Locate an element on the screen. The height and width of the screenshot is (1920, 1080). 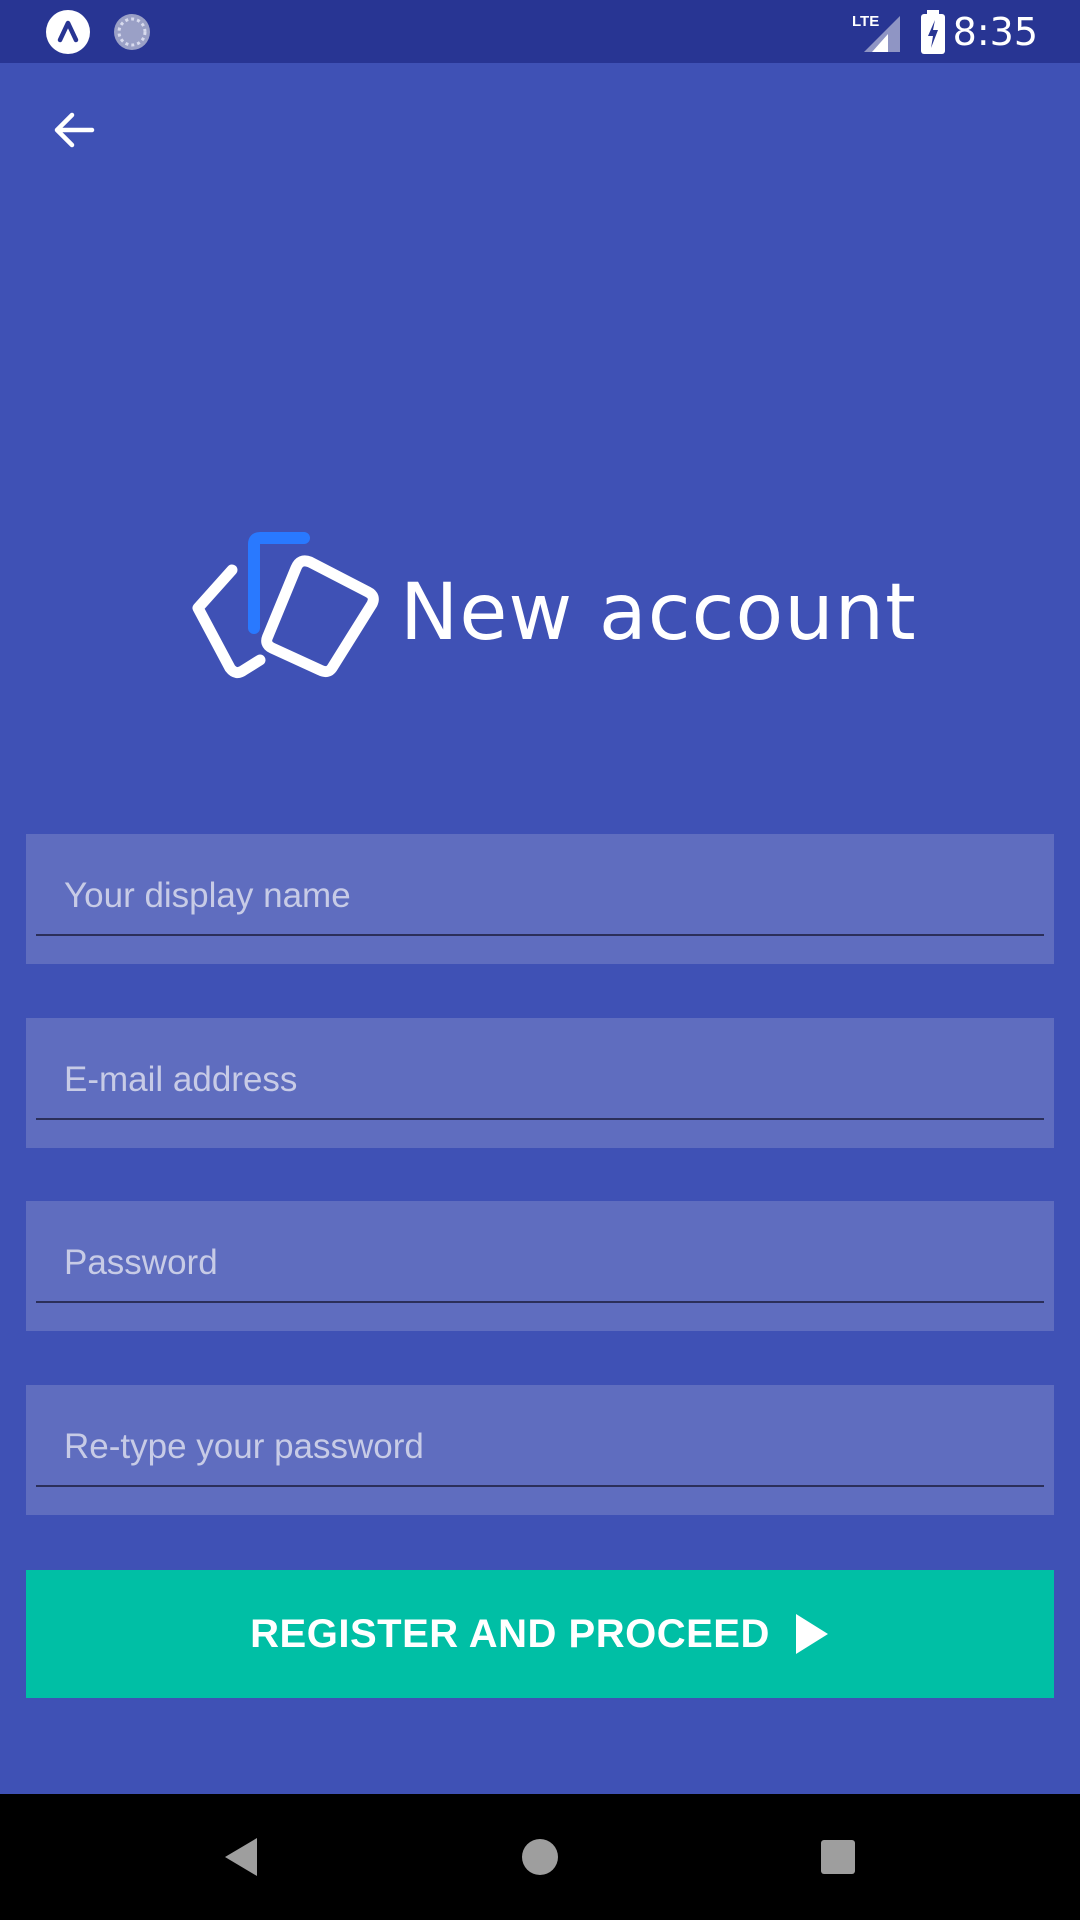
nav-home-icon is located at coordinates (540, 1857).